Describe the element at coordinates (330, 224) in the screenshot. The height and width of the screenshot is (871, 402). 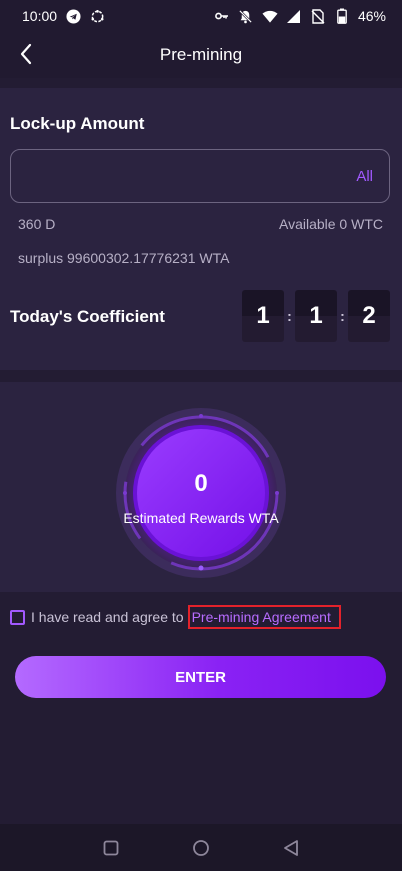
I see `available-balance: Available 0 WTC` at that location.